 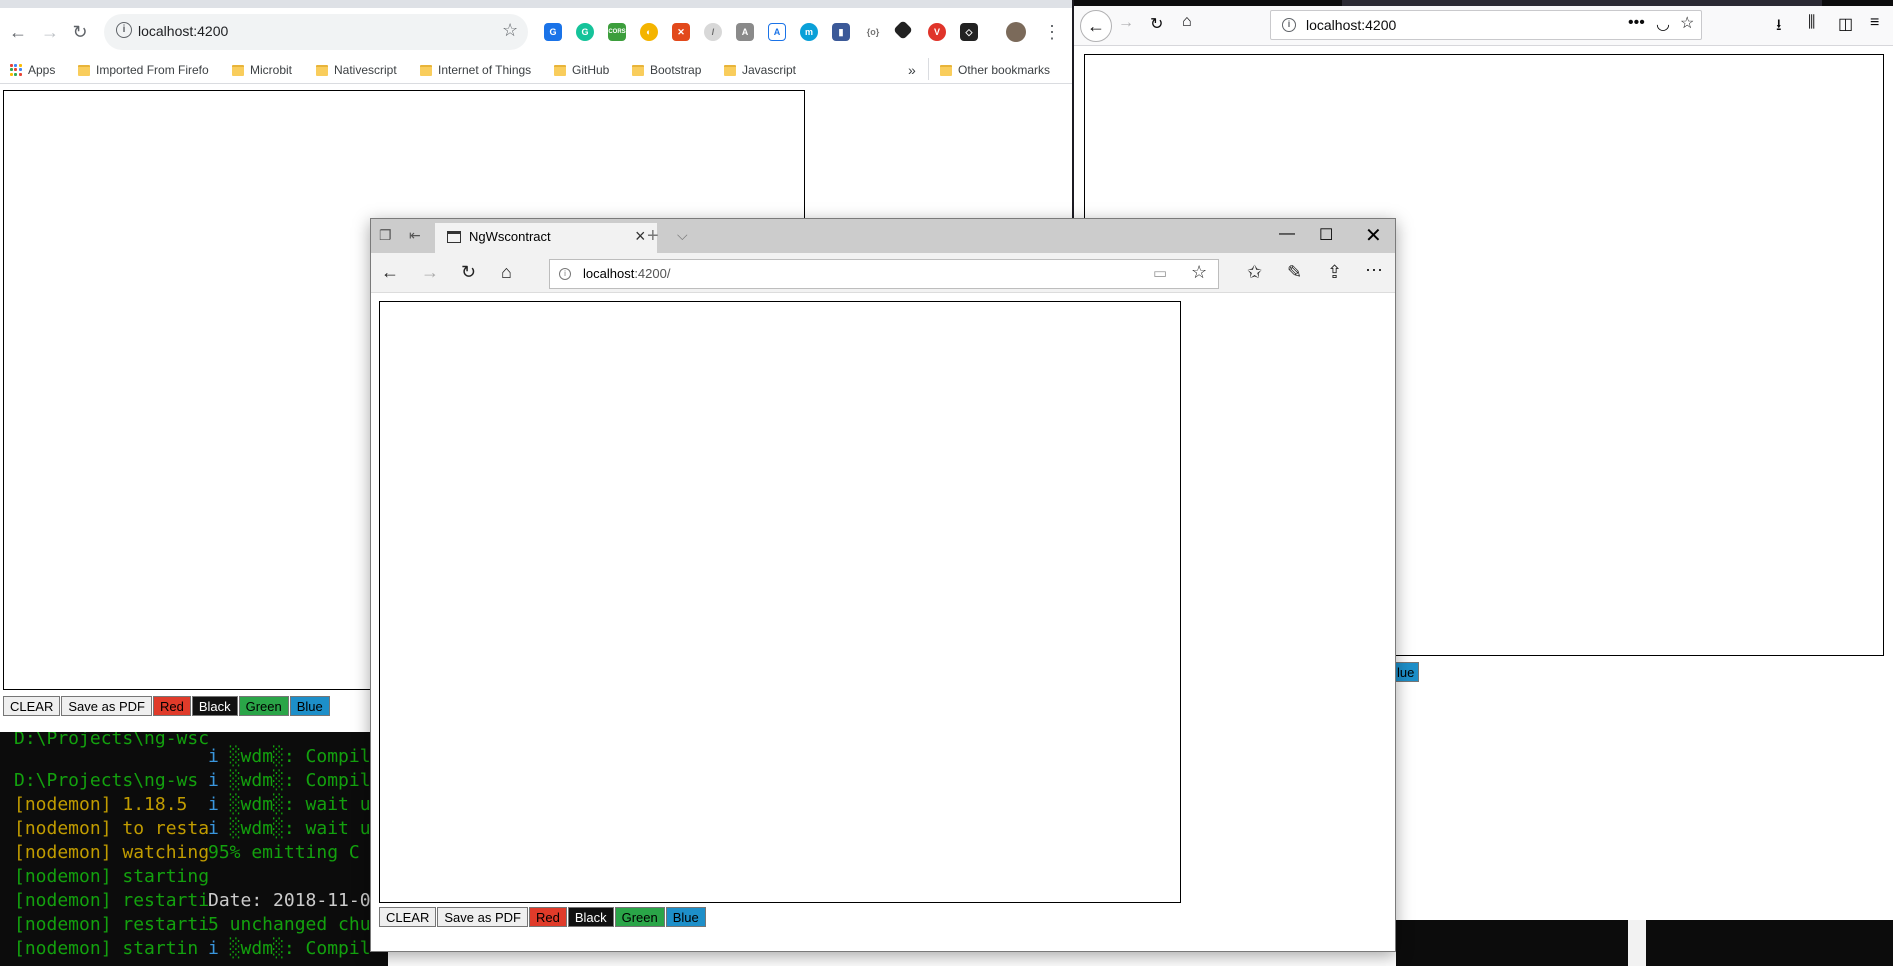 I want to click on background-gap, so click(x=1637, y=943).